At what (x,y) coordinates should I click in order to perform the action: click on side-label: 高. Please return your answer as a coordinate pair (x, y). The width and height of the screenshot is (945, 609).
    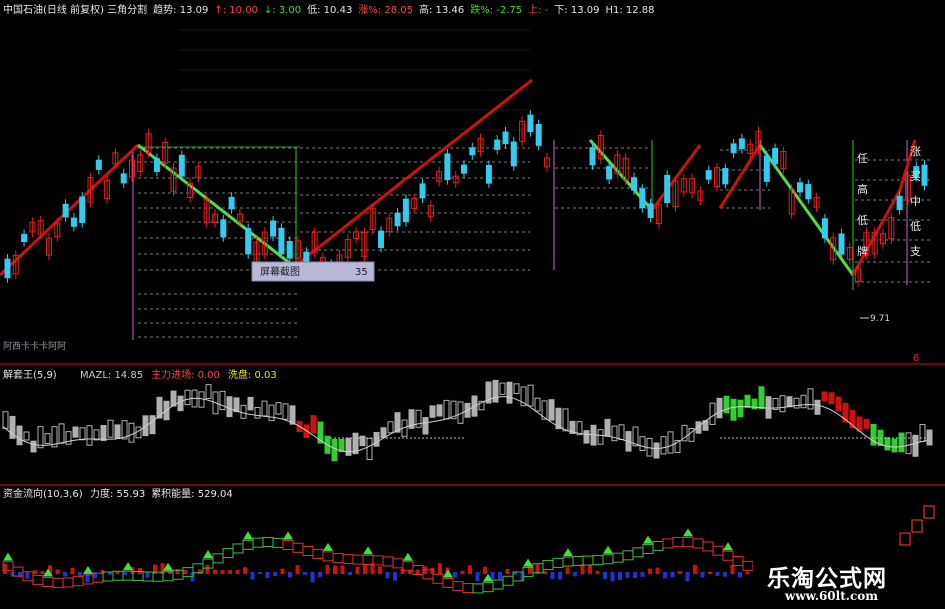
    Looking at the image, I should click on (862, 189).